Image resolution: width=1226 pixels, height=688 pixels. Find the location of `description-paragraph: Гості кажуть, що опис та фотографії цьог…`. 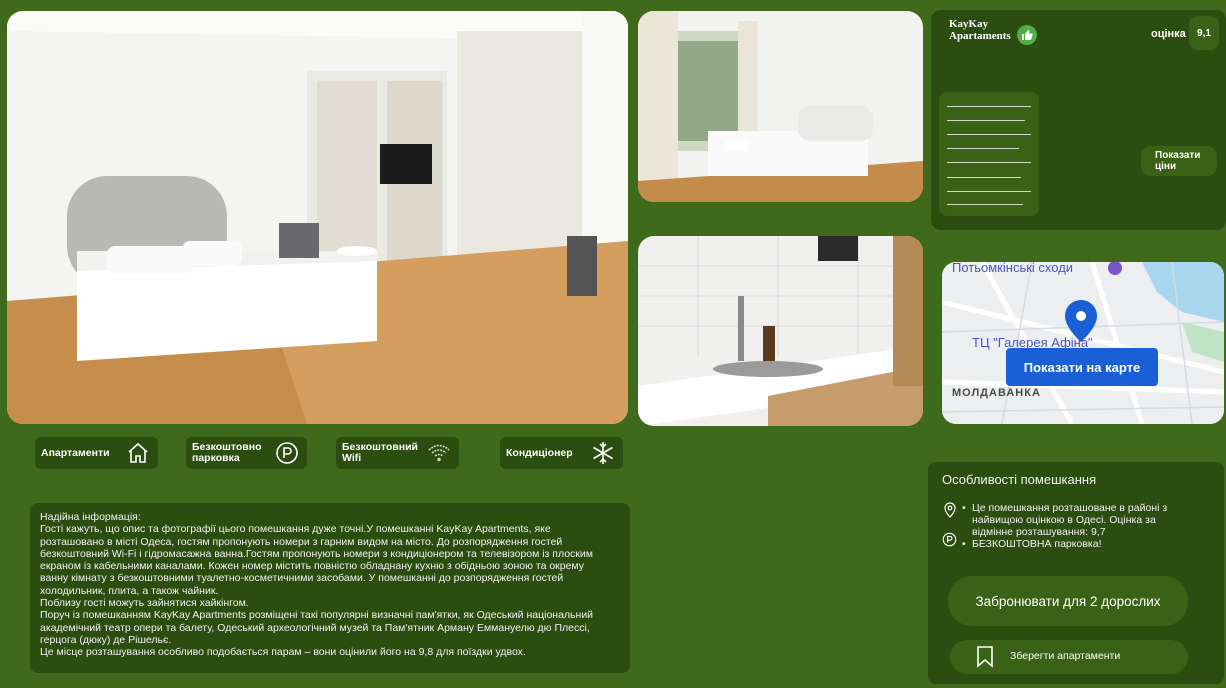

description-paragraph: Гості кажуть, що опис та фотографії цьог… is located at coordinates (316, 560).